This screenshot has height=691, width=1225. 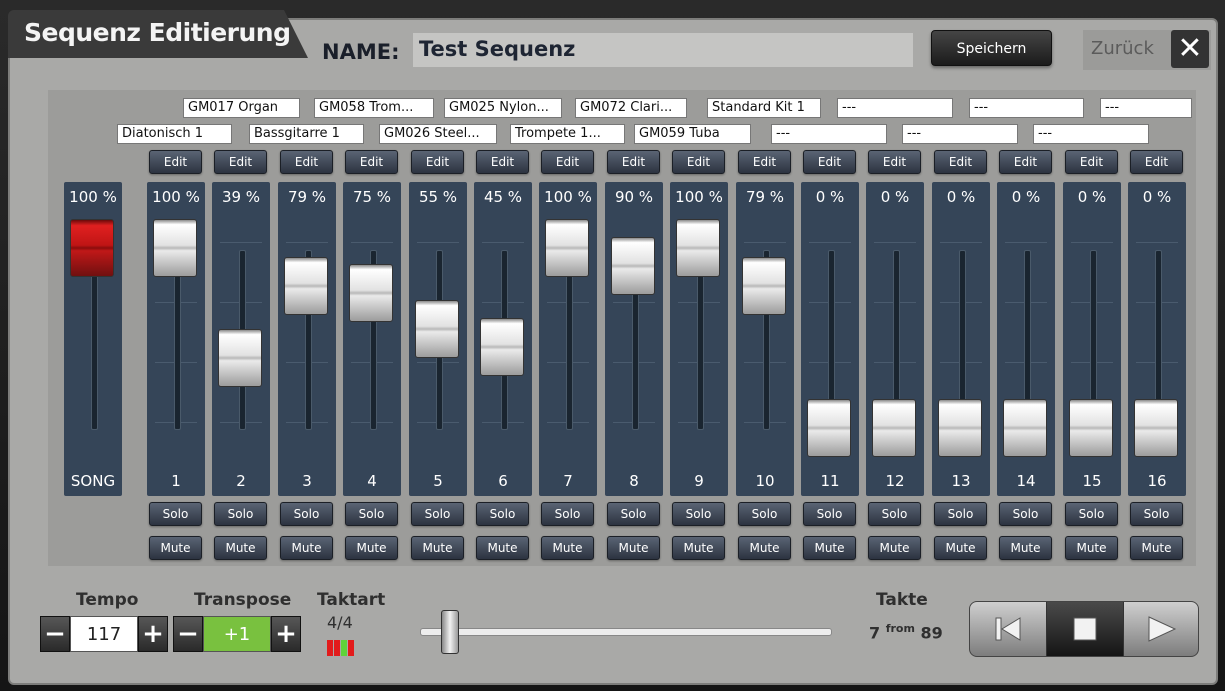 What do you see at coordinates (1156, 548) in the screenshot?
I see `mute-button-16: Mute` at bounding box center [1156, 548].